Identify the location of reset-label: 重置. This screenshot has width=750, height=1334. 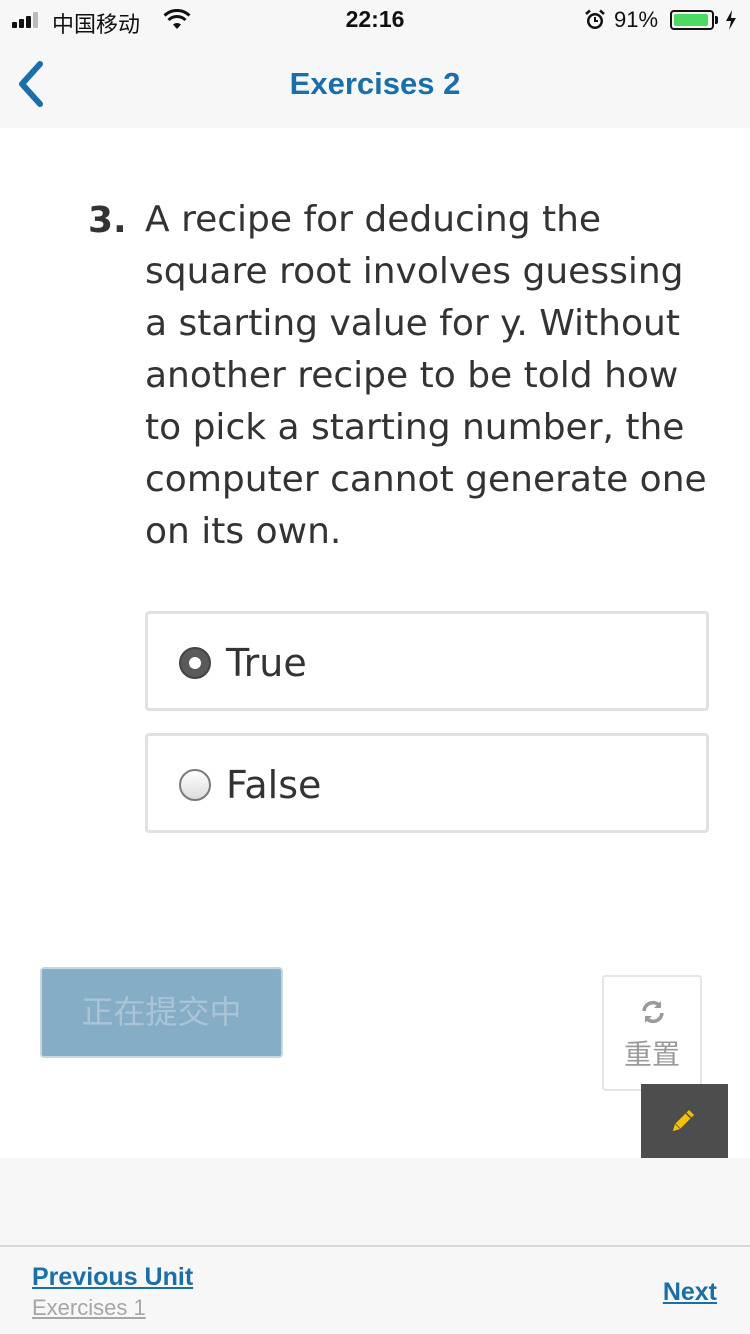
(651, 1054).